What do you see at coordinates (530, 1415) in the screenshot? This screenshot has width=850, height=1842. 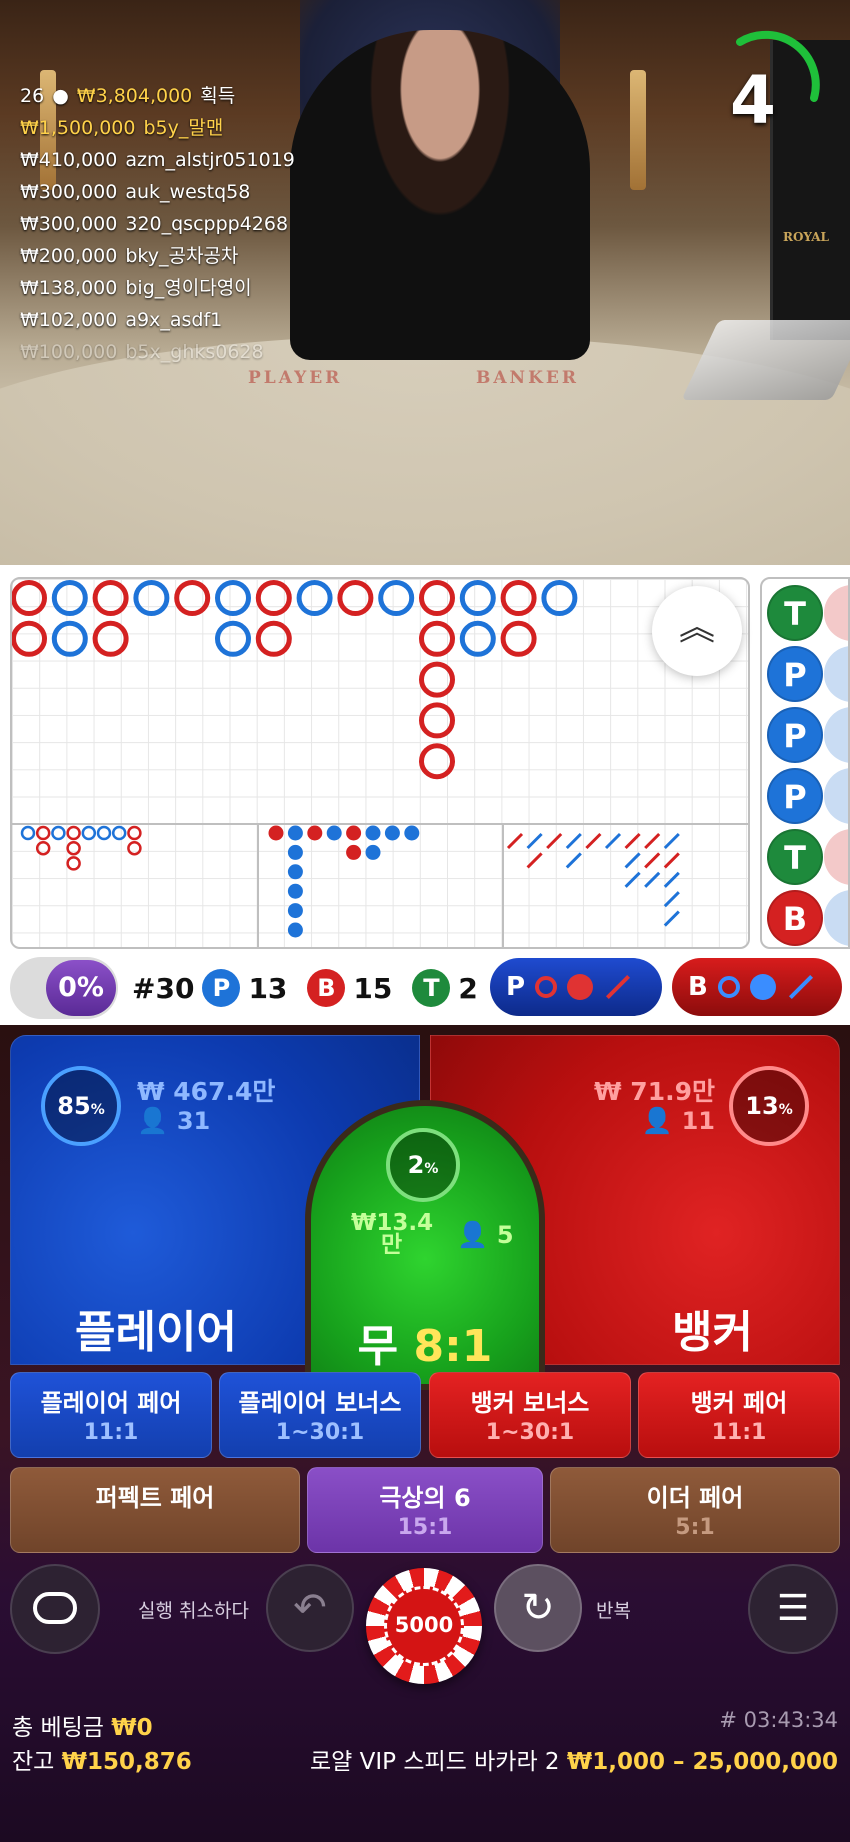 I see `banker-bonus-button: 뱅커 보너스 1~30:1` at bounding box center [530, 1415].